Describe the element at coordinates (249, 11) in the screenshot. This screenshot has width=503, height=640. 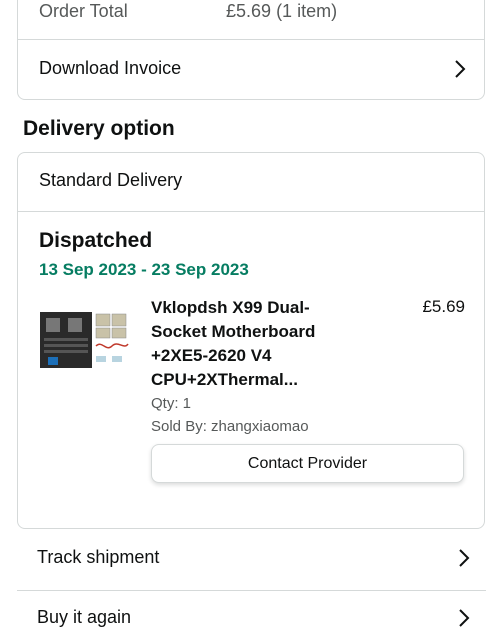
I see `order-total-amount: £5.69` at that location.